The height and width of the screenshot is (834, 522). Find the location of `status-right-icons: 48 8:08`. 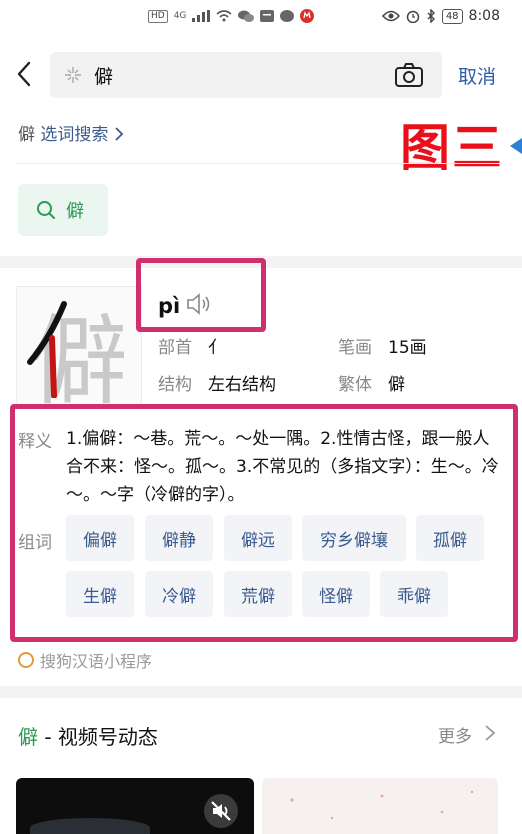

status-right-icons: 48 8:08 is located at coordinates (440, 16).